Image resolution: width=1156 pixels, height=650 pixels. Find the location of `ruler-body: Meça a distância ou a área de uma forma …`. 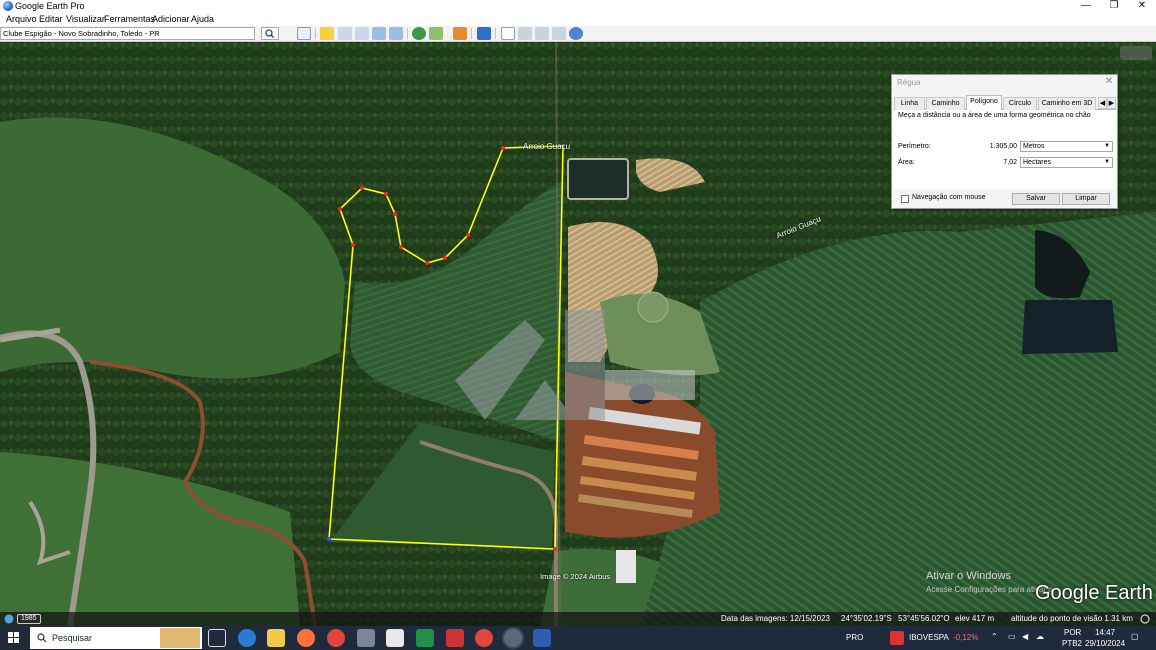

ruler-body: Meça a distância ou a área de uma forma … is located at coordinates (1004, 149).